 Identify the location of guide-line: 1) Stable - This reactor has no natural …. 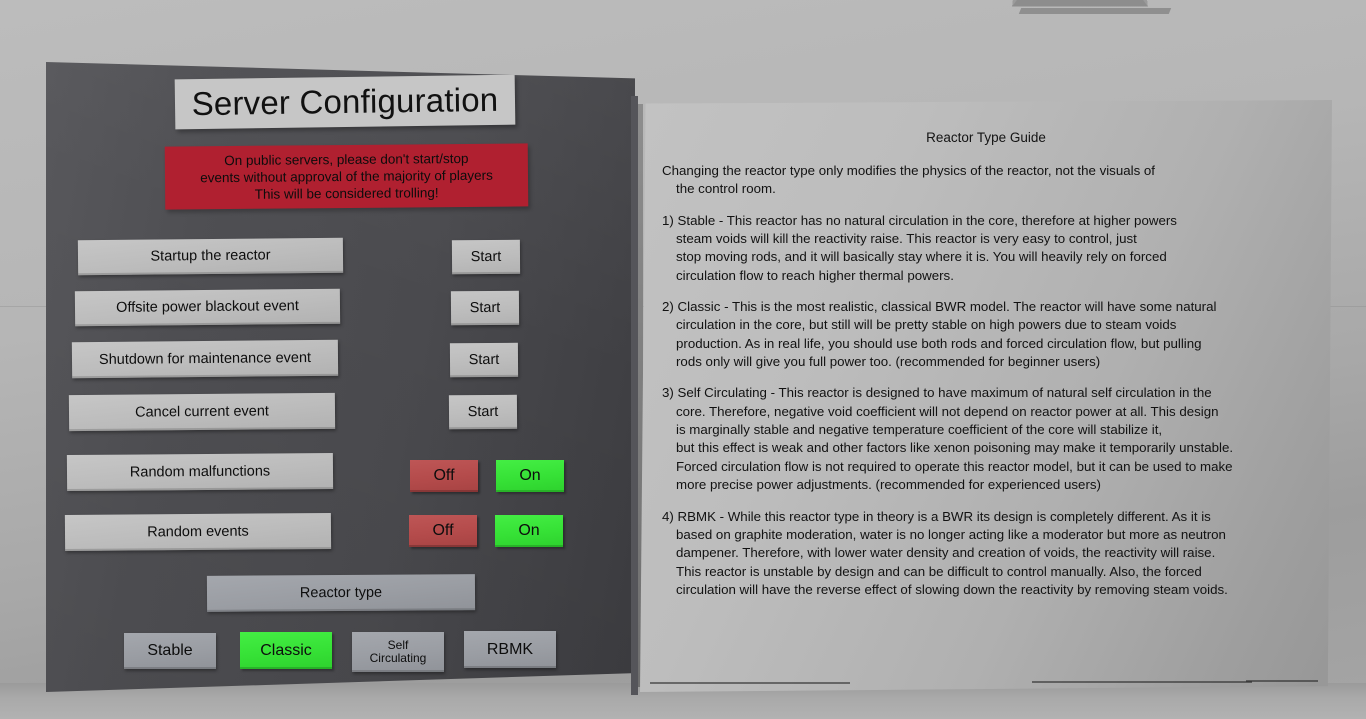
(919, 220).